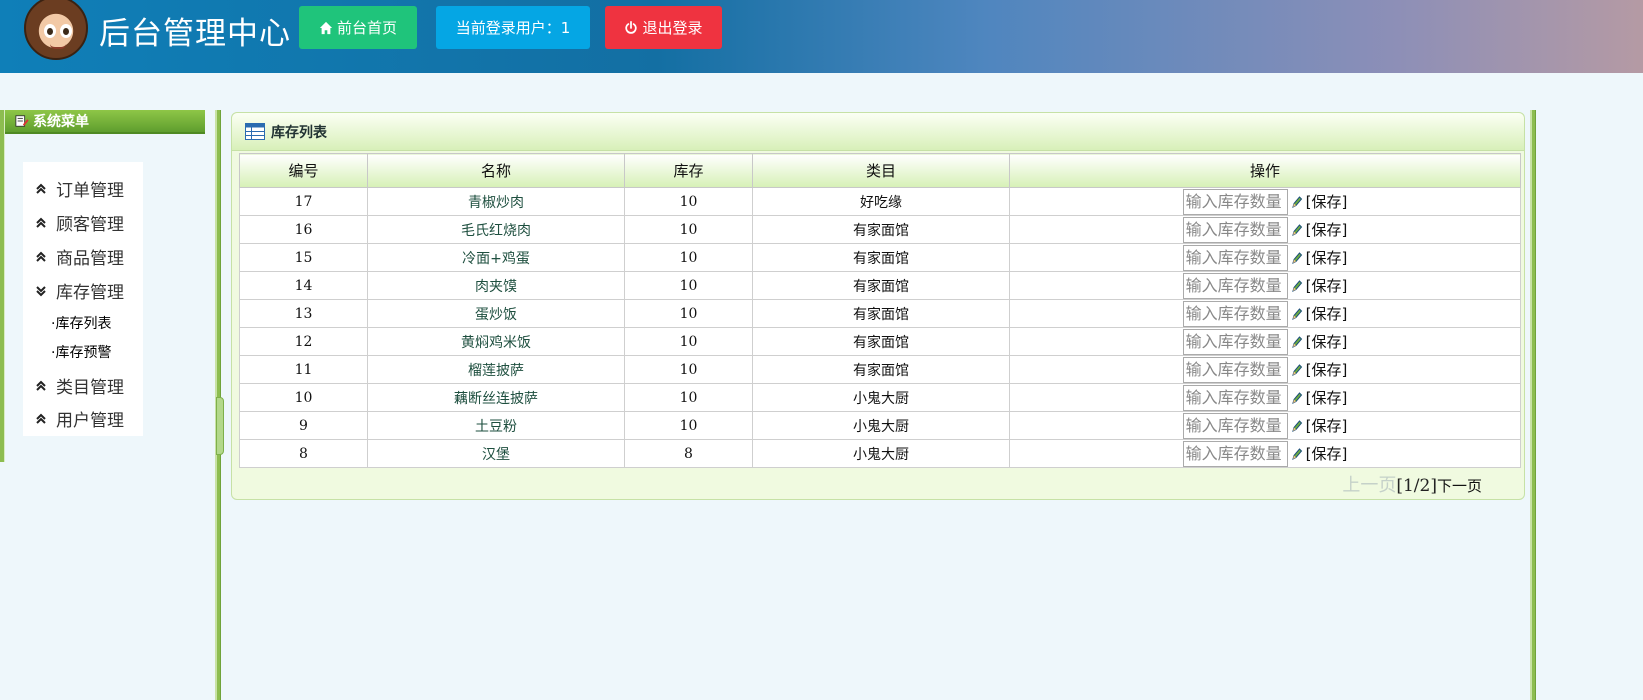 The height and width of the screenshot is (700, 1643). I want to click on submenu-inventory-list: ·库存列表, so click(81, 323).